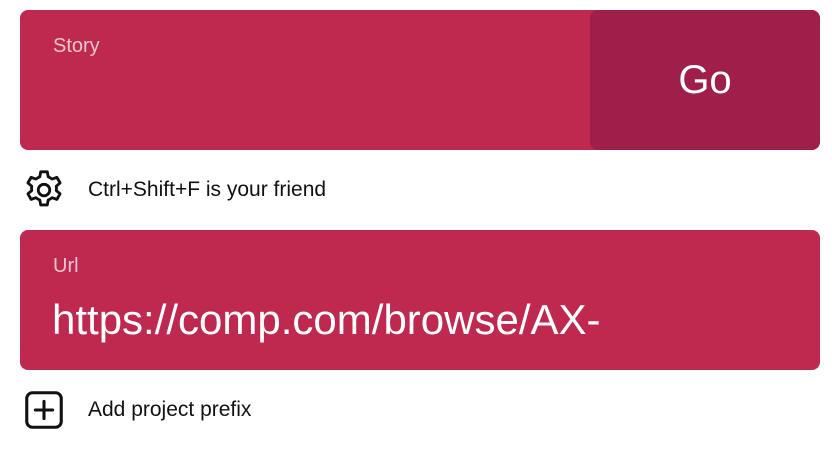 This screenshot has width=832, height=468. Describe the element at coordinates (315, 100) in the screenshot. I see `story-input` at that location.